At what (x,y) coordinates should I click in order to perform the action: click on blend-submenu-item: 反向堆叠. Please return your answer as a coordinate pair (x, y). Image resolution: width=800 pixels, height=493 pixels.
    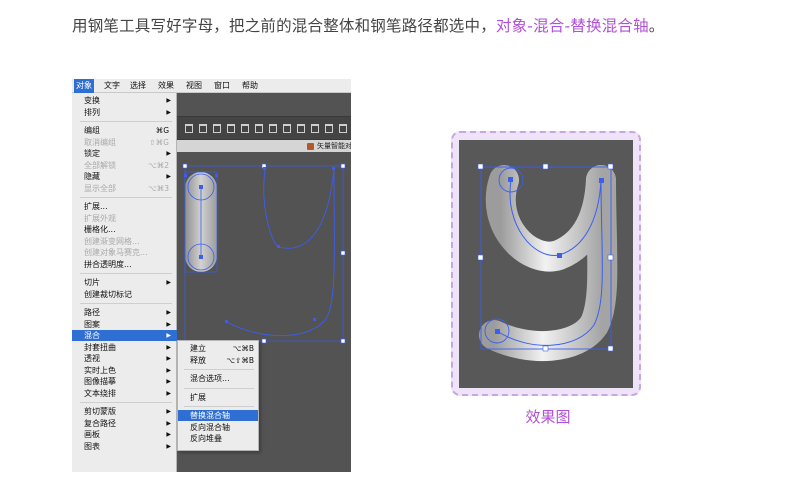
    Looking at the image, I should click on (218, 438).